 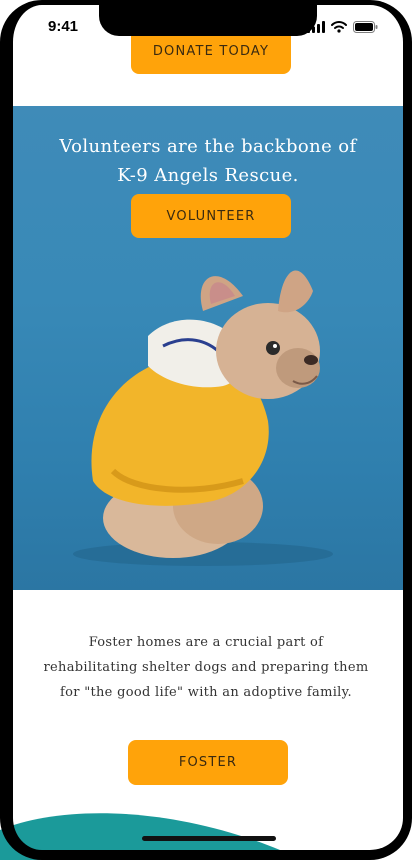 I want to click on cellular-signal-icon, so click(x=316, y=27).